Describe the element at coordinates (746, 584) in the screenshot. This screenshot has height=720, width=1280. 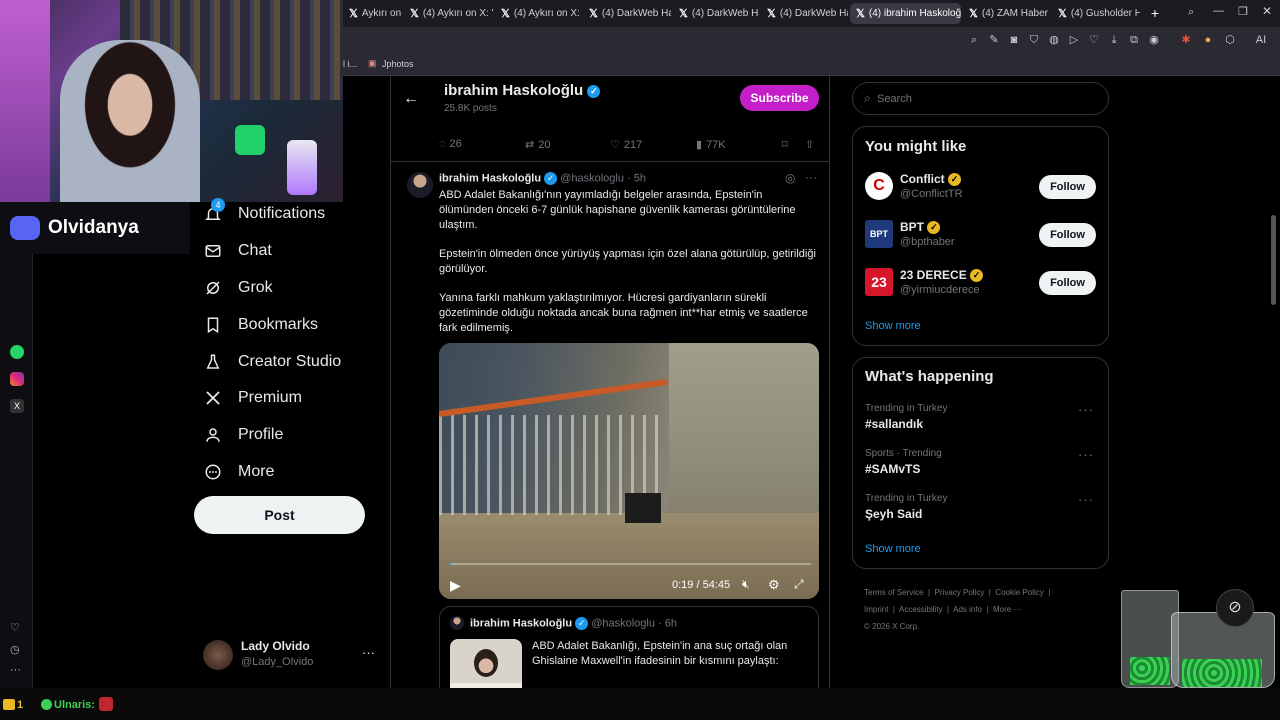
I see `mute-icon: 🔇︎` at that location.